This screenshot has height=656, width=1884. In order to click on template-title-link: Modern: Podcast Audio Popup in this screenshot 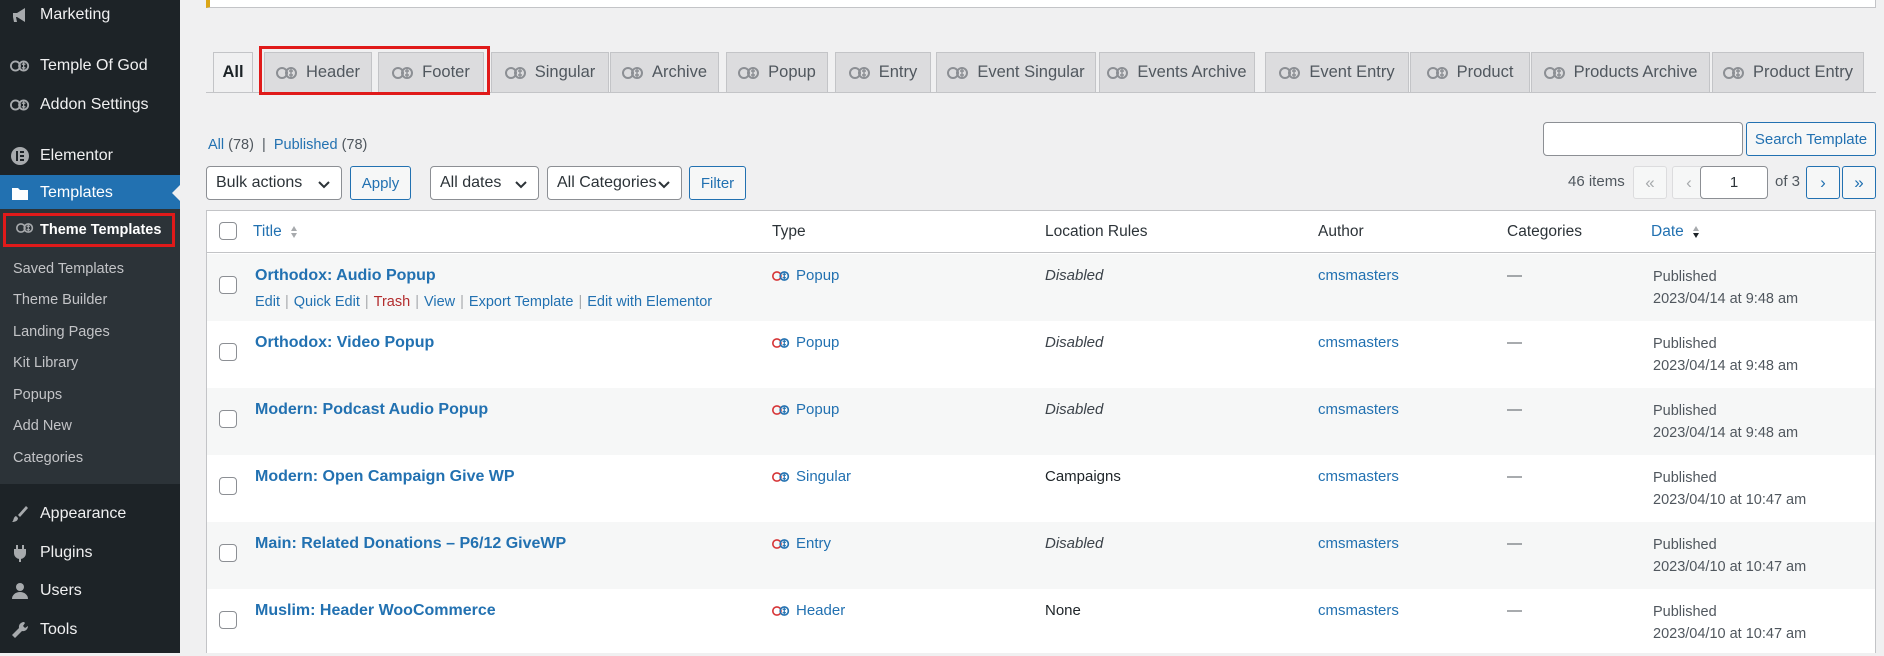, I will do `click(371, 410)`.